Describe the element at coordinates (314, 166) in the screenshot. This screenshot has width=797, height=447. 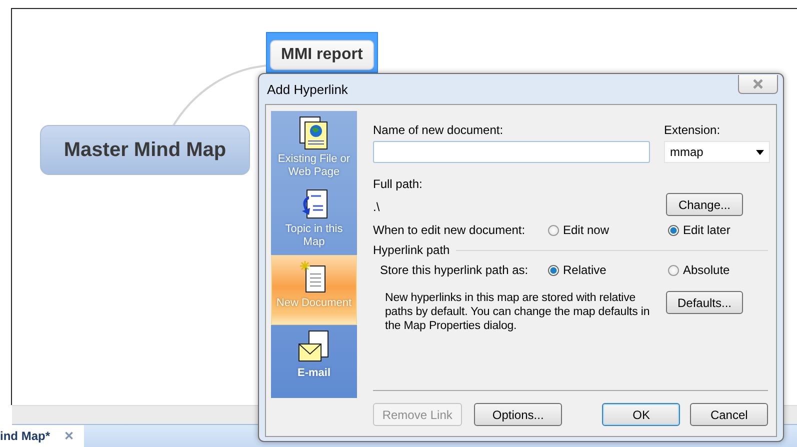
I see `link-type-label: Existing File or Web Page` at that location.